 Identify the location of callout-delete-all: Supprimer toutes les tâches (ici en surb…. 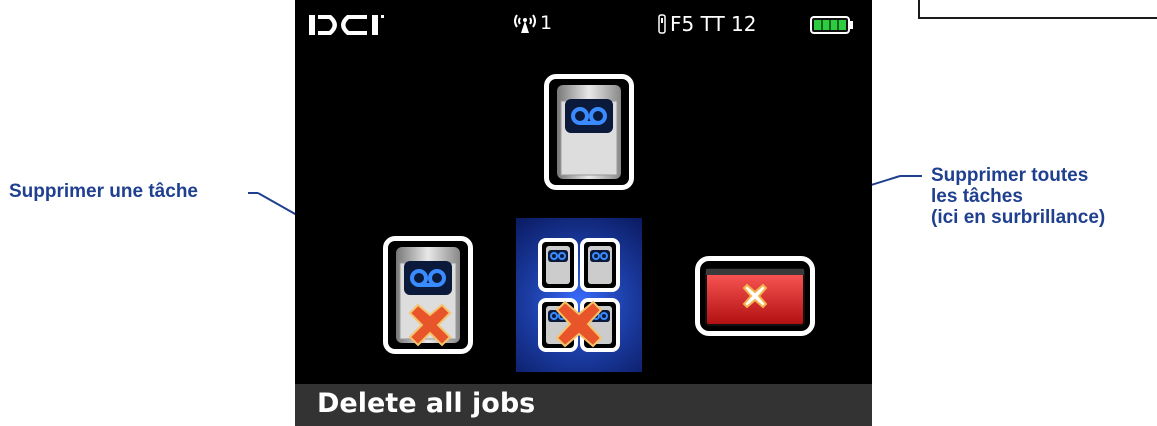
(1018, 196).